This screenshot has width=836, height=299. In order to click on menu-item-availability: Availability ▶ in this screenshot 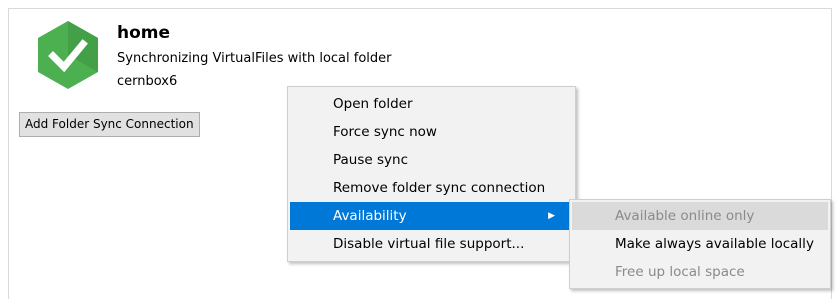, I will do `click(431, 216)`.